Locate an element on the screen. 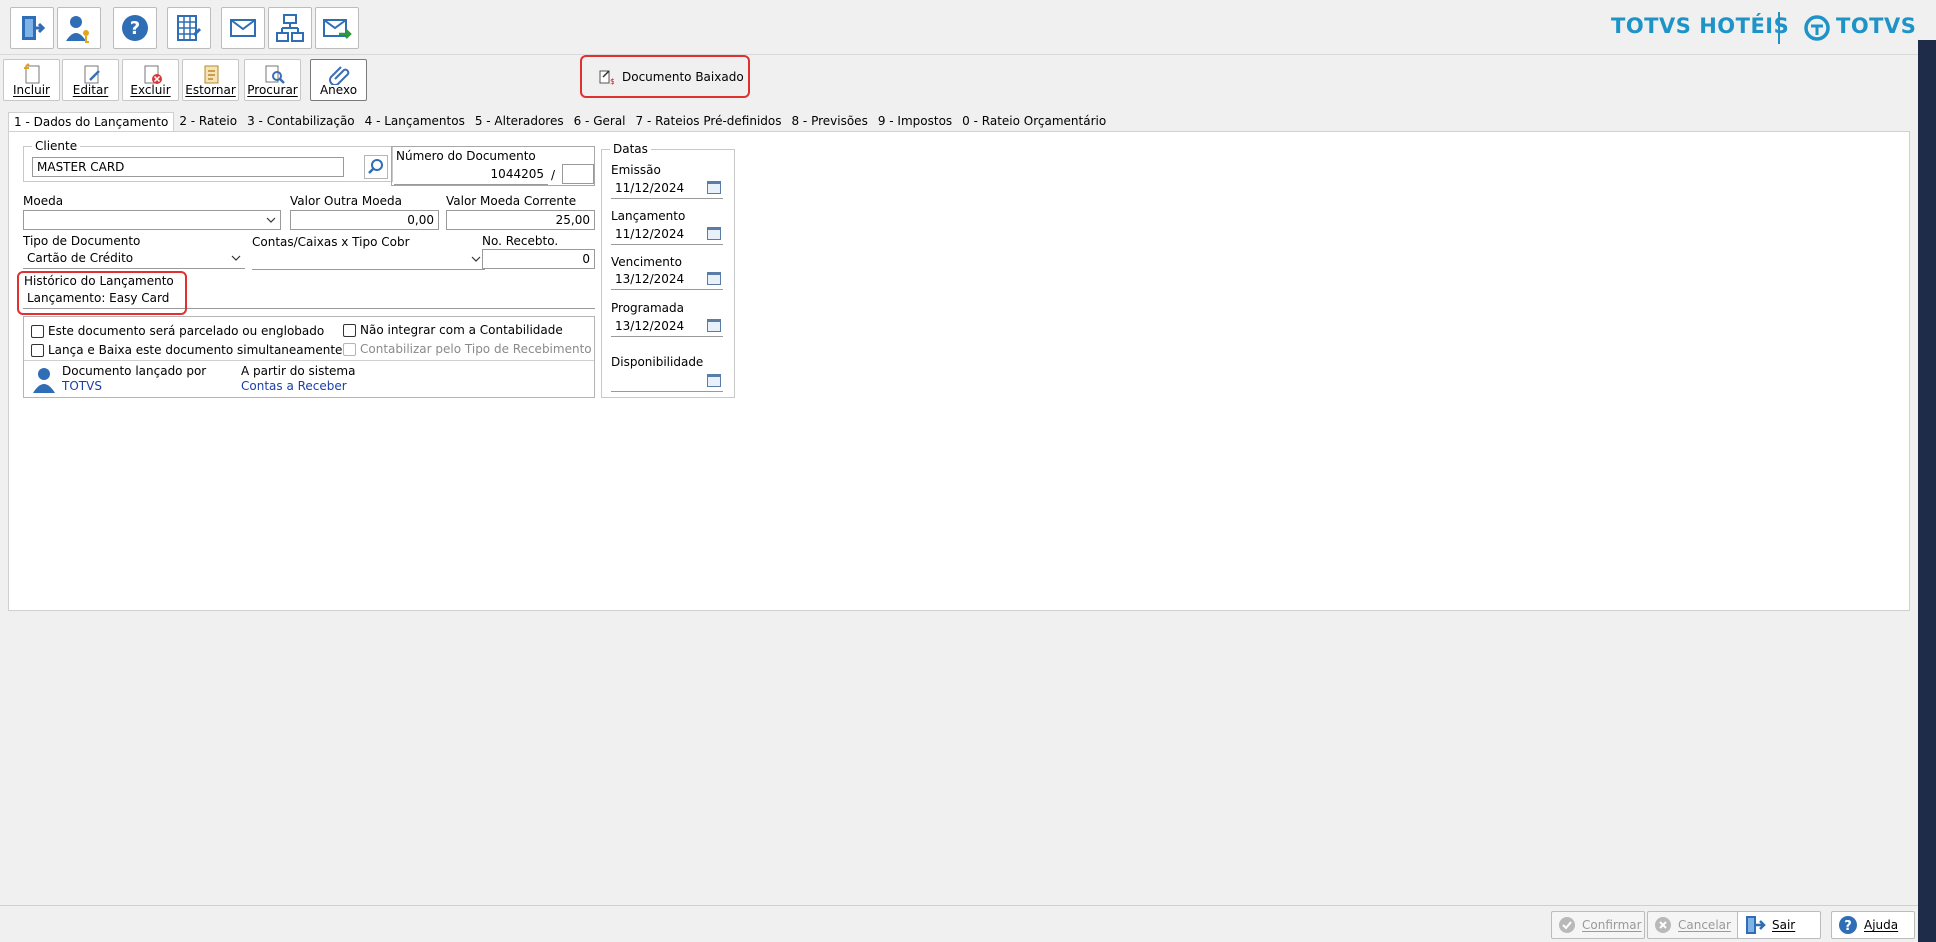 This screenshot has width=1936, height=942. cliente-input: MASTER CARD is located at coordinates (188, 167).